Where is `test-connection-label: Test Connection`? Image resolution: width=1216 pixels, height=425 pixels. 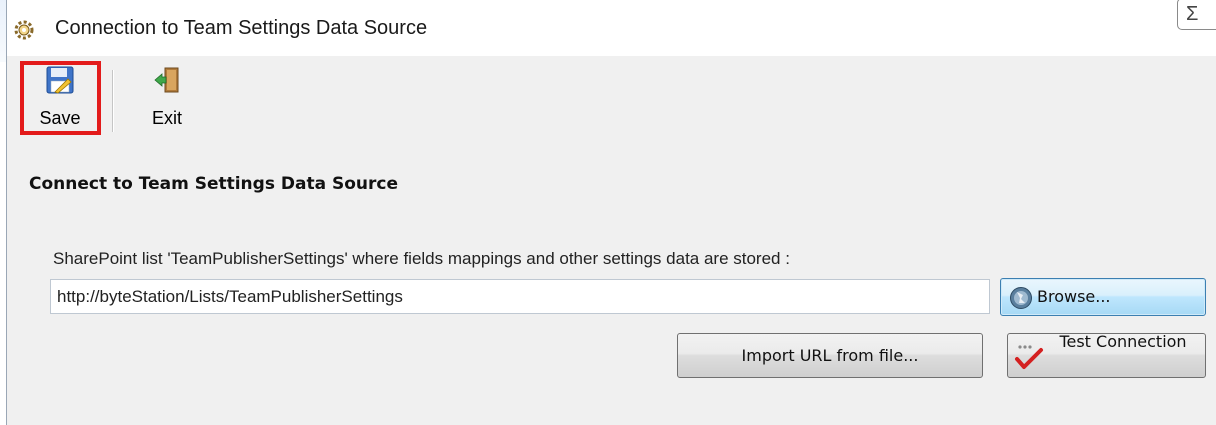
test-connection-label: Test Connection is located at coordinates (1123, 342).